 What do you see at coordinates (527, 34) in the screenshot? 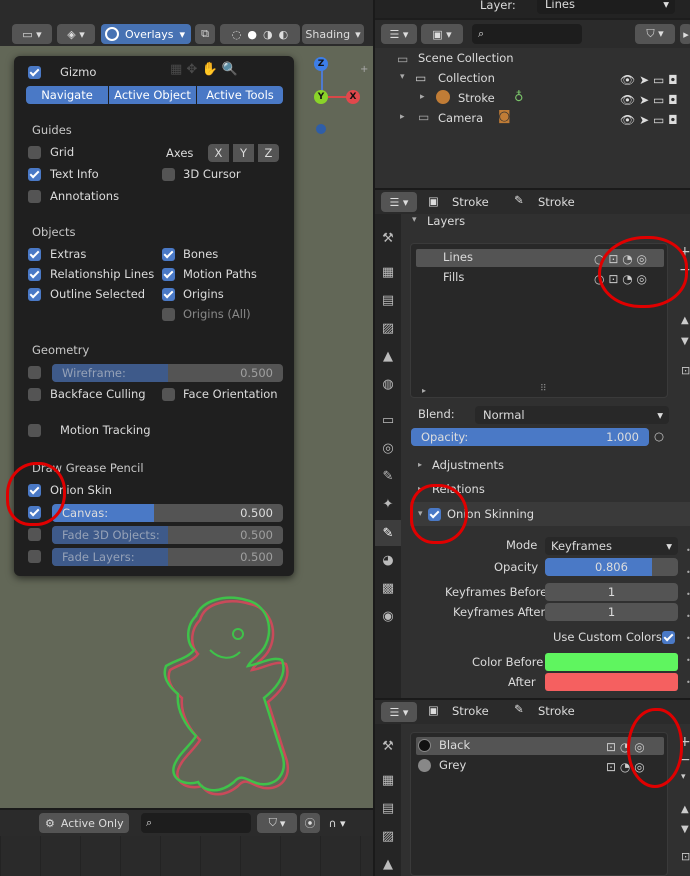
I see `outliner-search-input: ⌕` at bounding box center [527, 34].